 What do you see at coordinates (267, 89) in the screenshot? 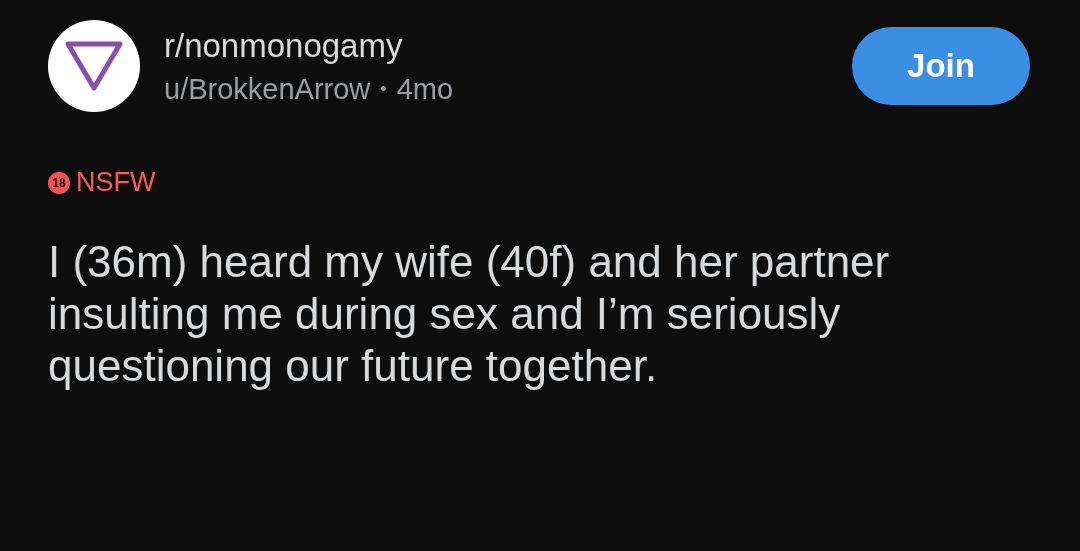
I see `author-name: u/BrokkenArrow` at bounding box center [267, 89].